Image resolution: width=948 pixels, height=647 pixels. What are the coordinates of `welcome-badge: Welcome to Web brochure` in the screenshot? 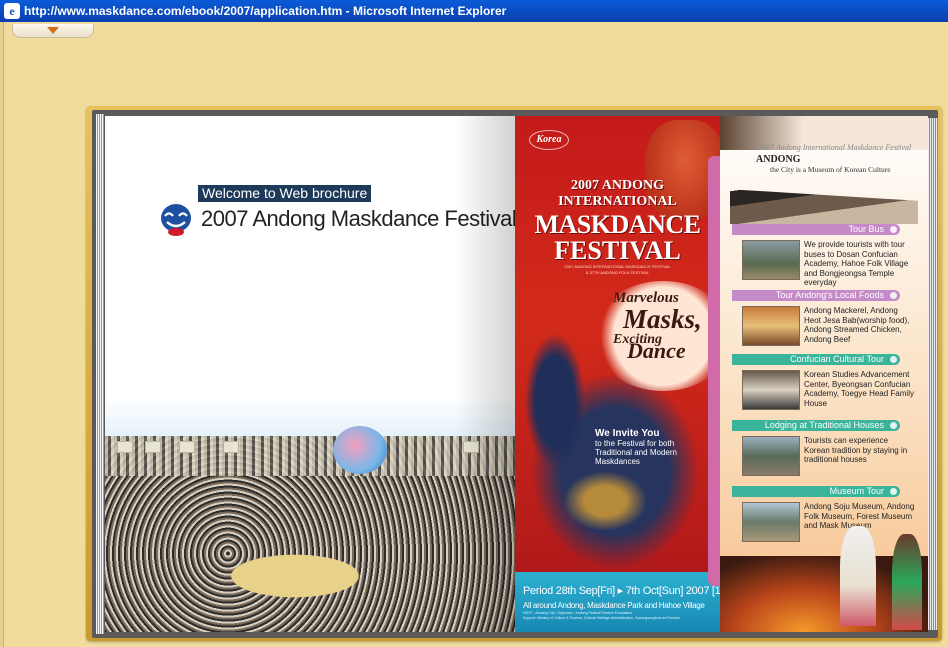 It's located at (285, 193).